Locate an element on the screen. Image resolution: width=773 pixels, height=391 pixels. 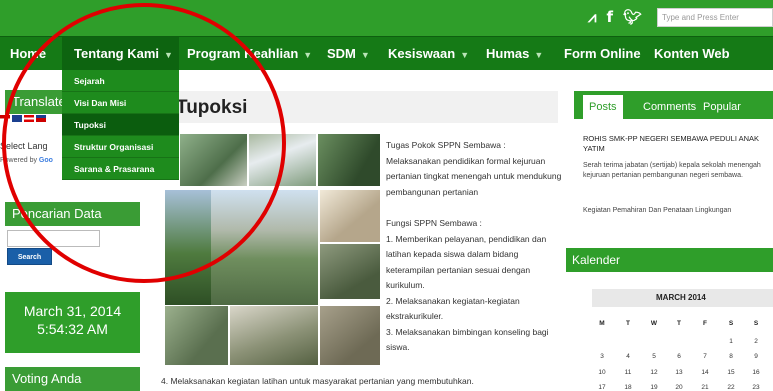
dropdown-item-sarana: Sarana & Prasarana is located at coordinates (120, 169).